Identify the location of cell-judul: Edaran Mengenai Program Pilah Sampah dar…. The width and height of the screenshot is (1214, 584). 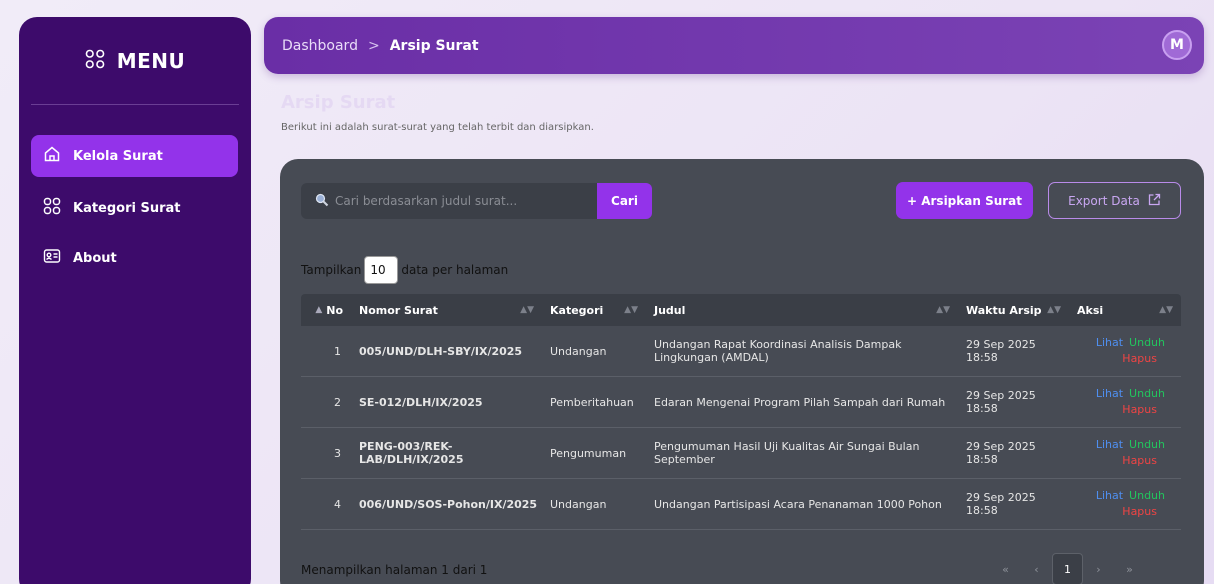
(800, 402).